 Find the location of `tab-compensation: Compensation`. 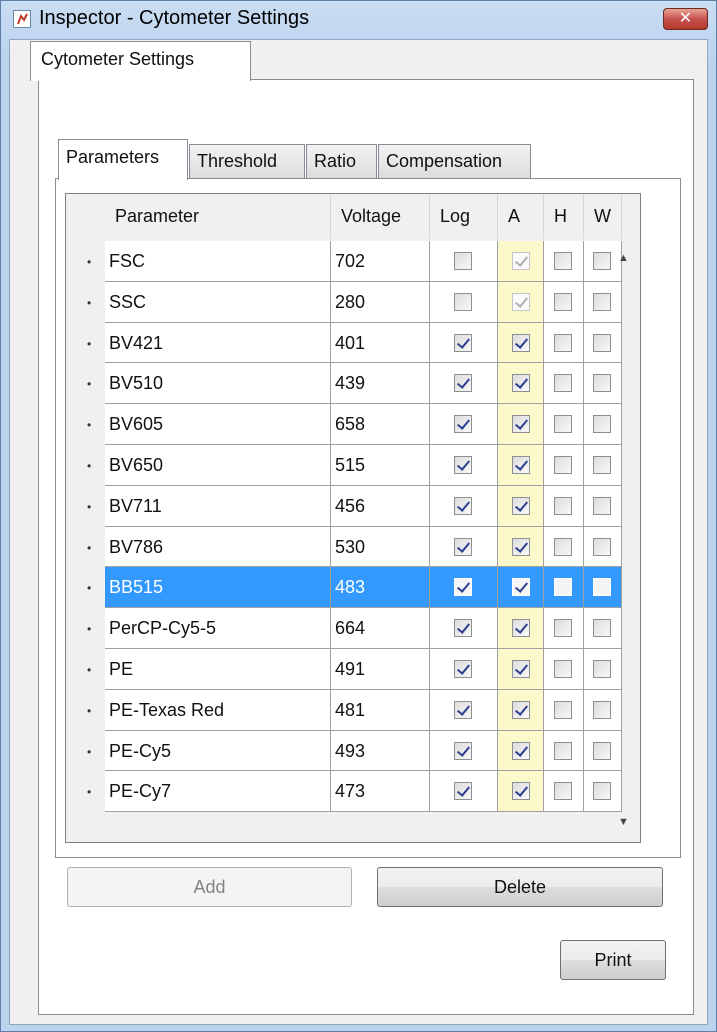

tab-compensation: Compensation is located at coordinates (454, 161).